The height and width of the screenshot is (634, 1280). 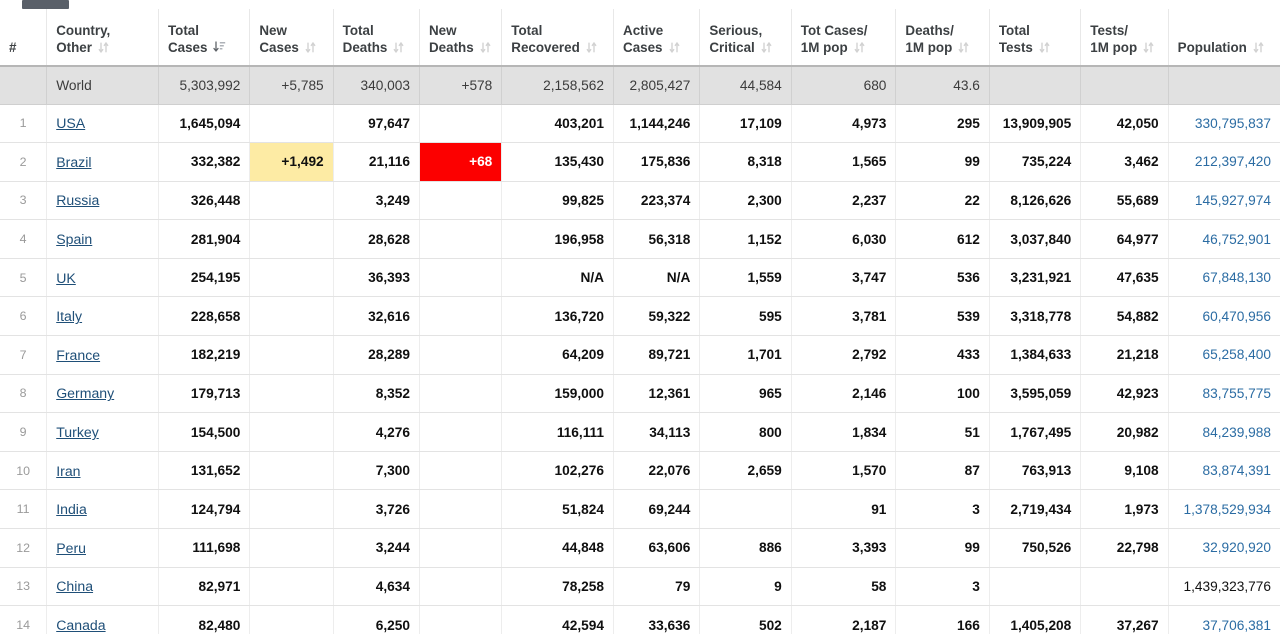 I want to click on cell-total-cases: 182,219, so click(x=203, y=355).